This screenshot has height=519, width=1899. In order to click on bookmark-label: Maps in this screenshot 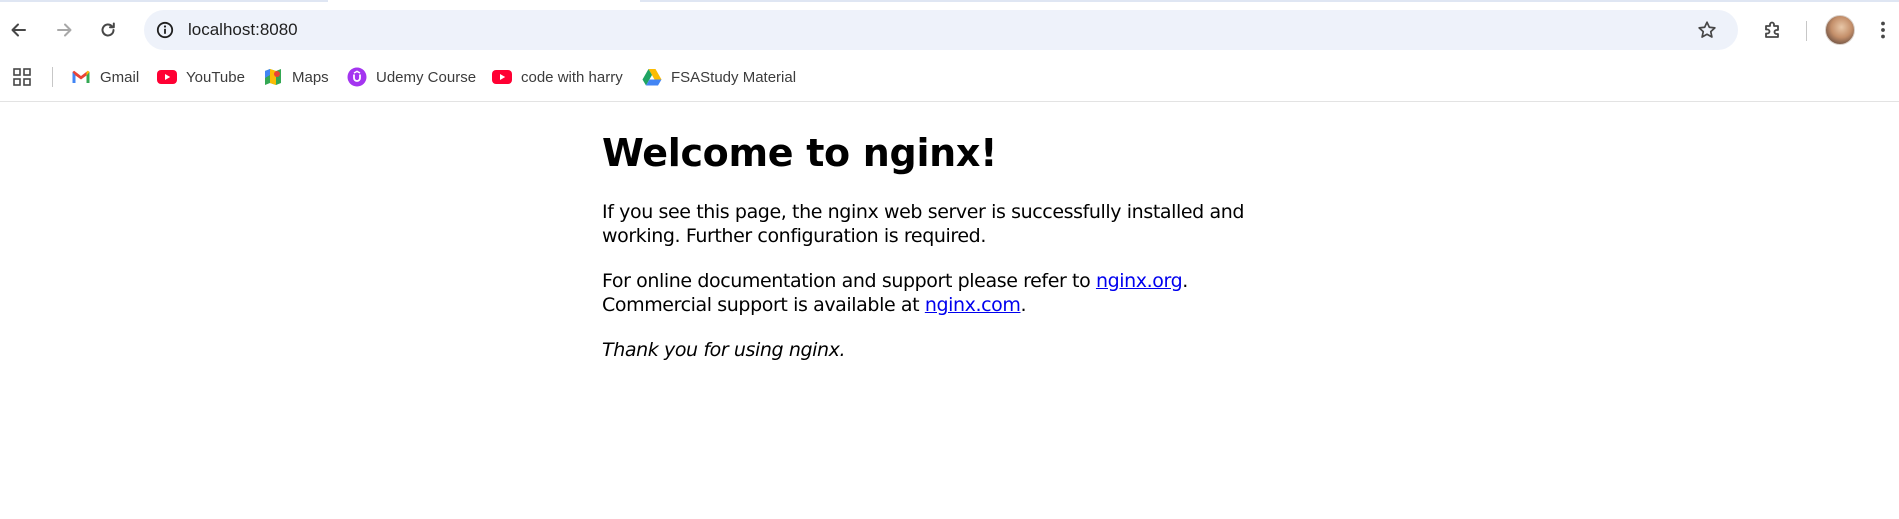, I will do `click(310, 77)`.